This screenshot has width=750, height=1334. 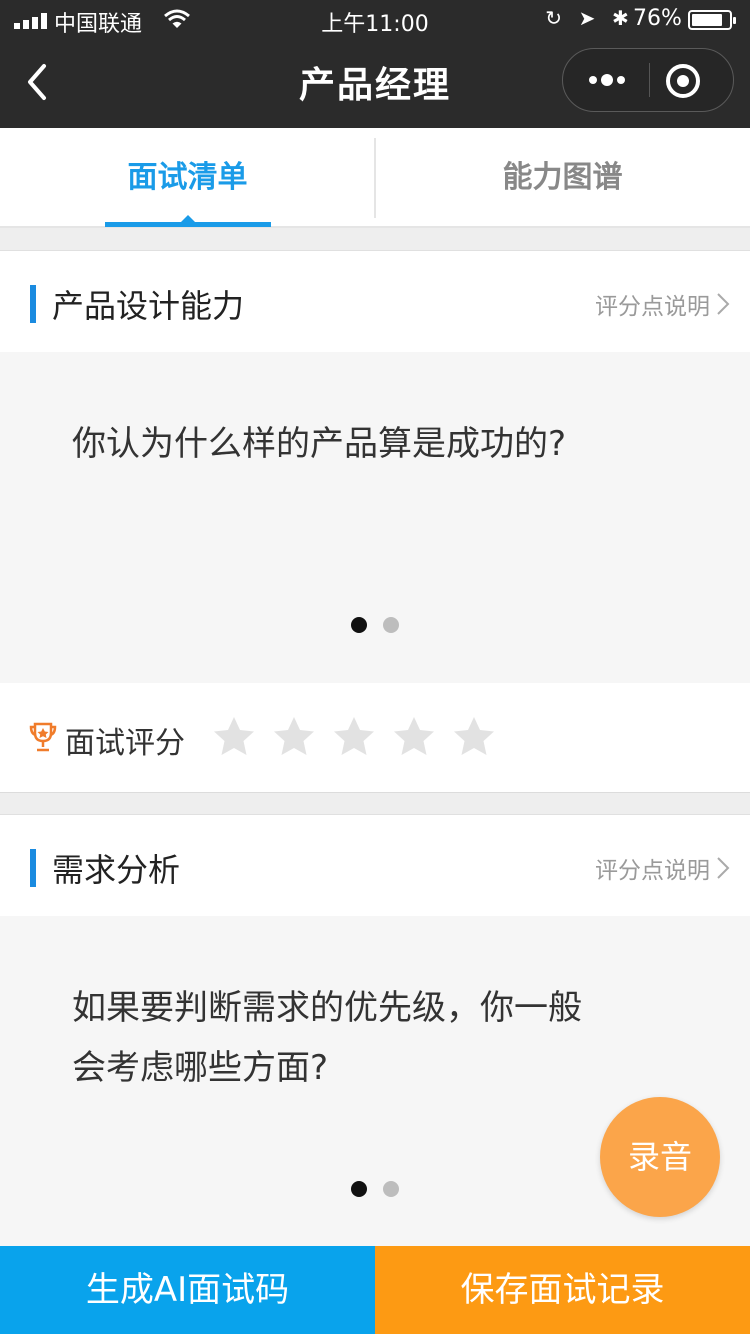 What do you see at coordinates (319, 444) in the screenshot?
I see `question-line: 你认为什么样的产品算是成功的?` at bounding box center [319, 444].